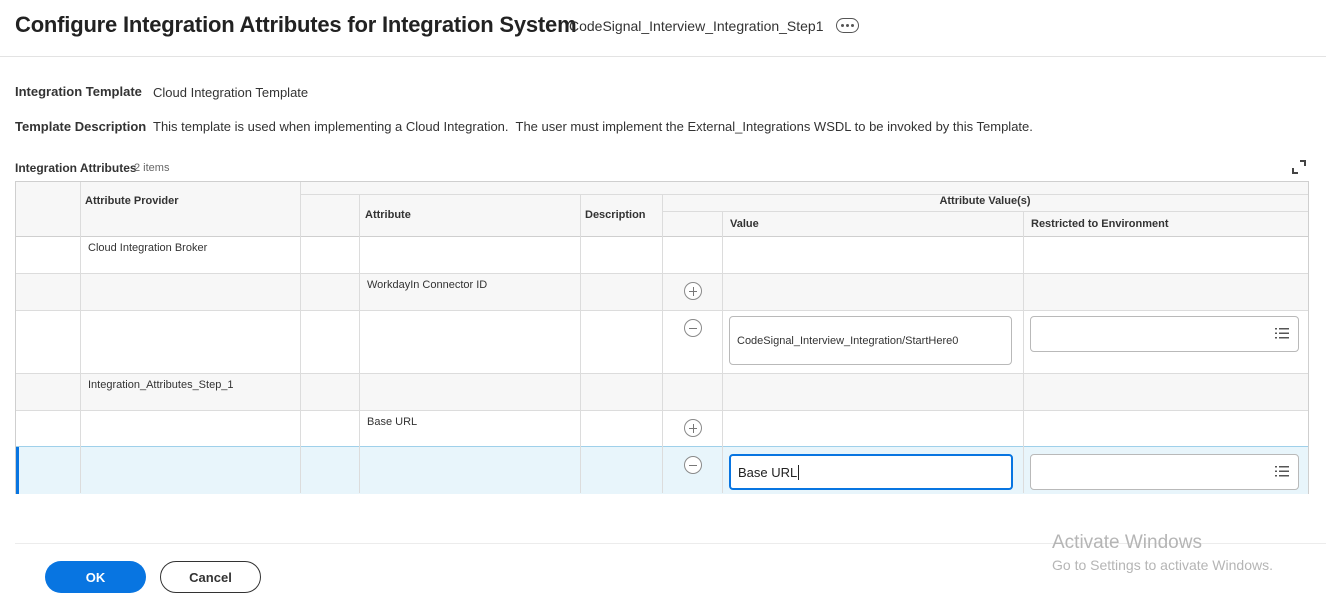  I want to click on template-description-label: Template Description, so click(81, 126).